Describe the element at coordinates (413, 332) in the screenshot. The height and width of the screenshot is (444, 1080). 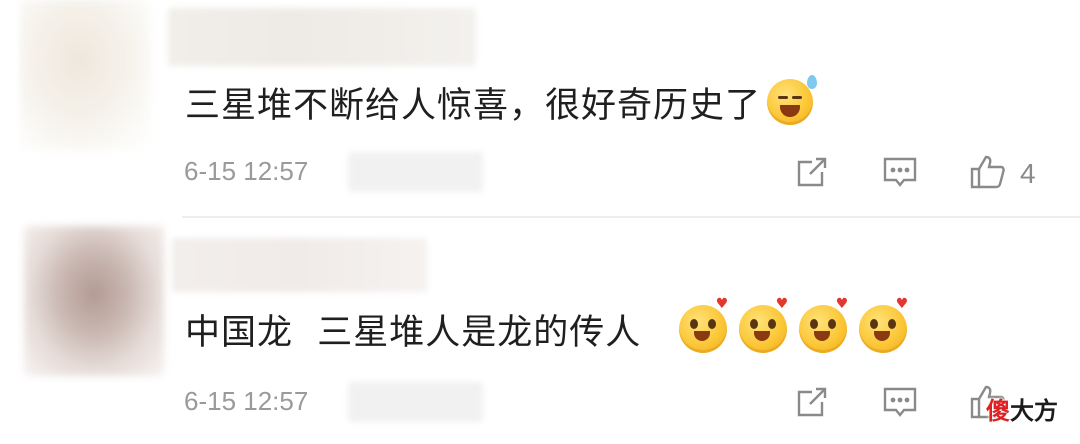
I see `comment-body: 中国龙 三星堆人是龙的传人` at that location.